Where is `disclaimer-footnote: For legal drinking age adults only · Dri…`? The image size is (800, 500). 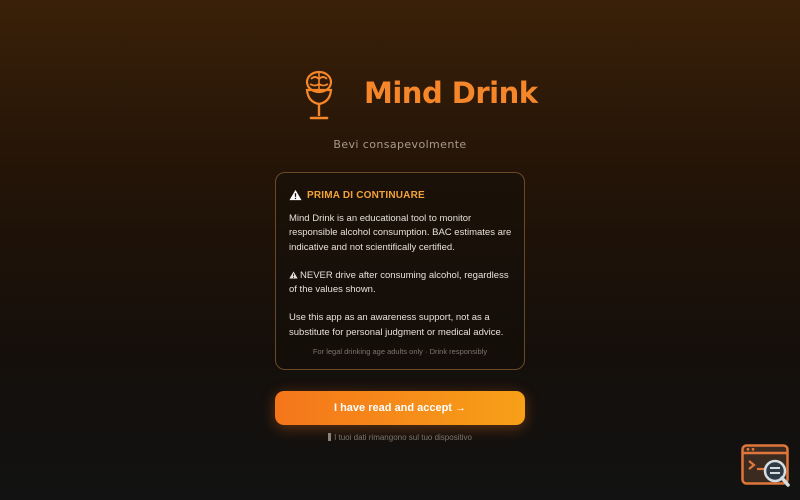 disclaimer-footnote: For legal drinking age adults only · Dri… is located at coordinates (400, 351).